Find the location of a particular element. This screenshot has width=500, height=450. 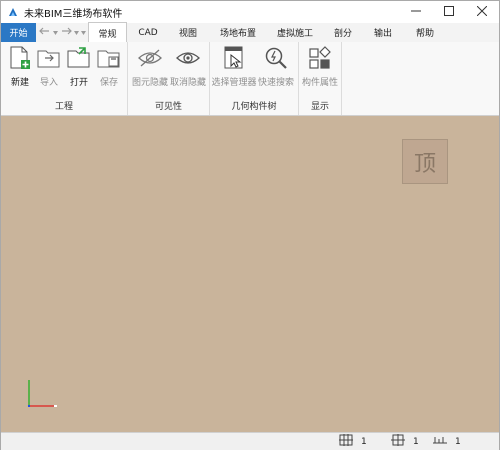

search-icon is located at coordinates (276, 58).